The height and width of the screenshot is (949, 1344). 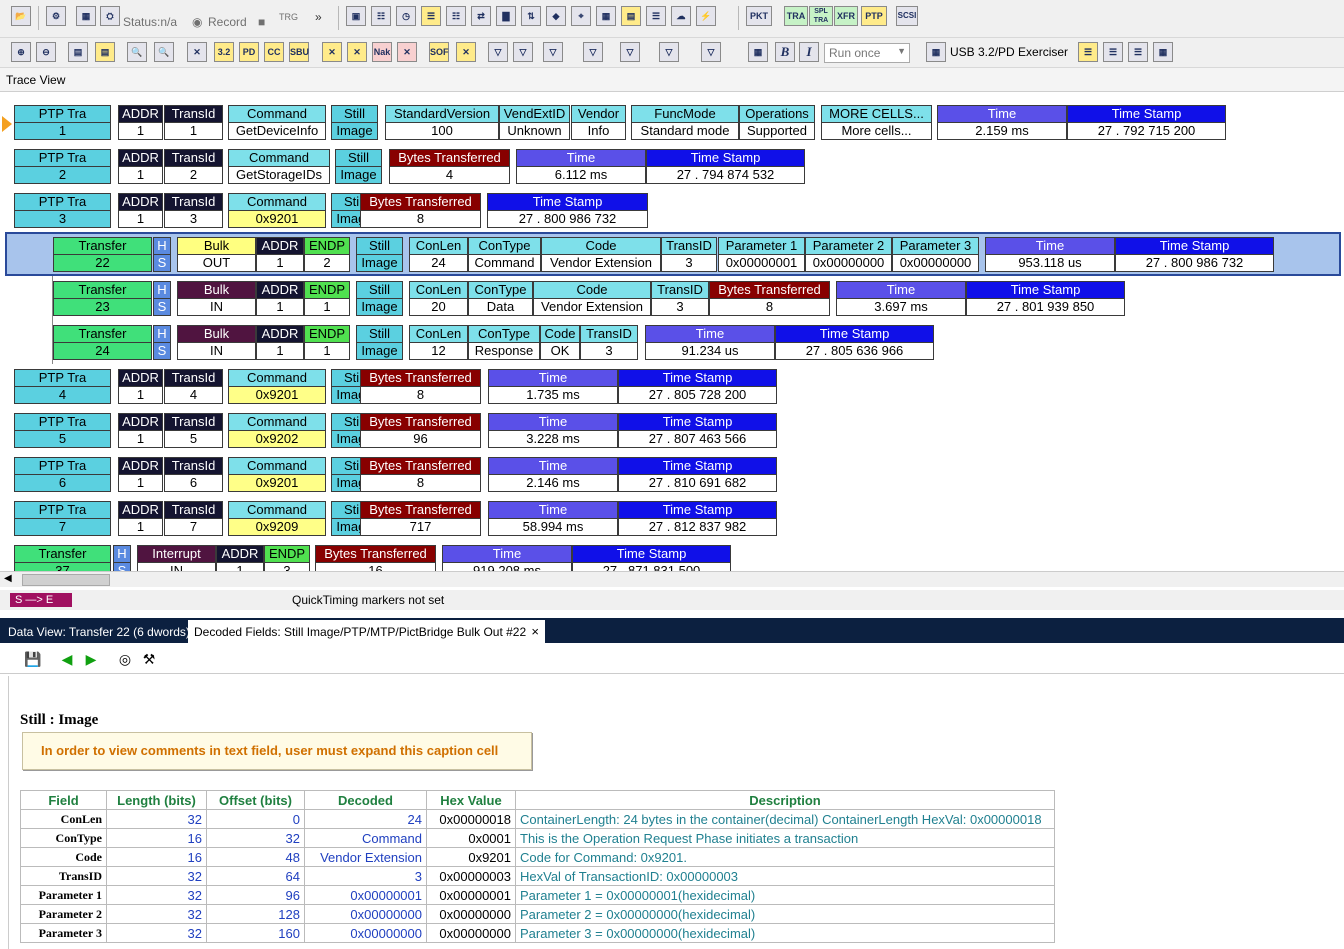 I want to click on trace-cell: PTP Tra 4, so click(x=62, y=386).